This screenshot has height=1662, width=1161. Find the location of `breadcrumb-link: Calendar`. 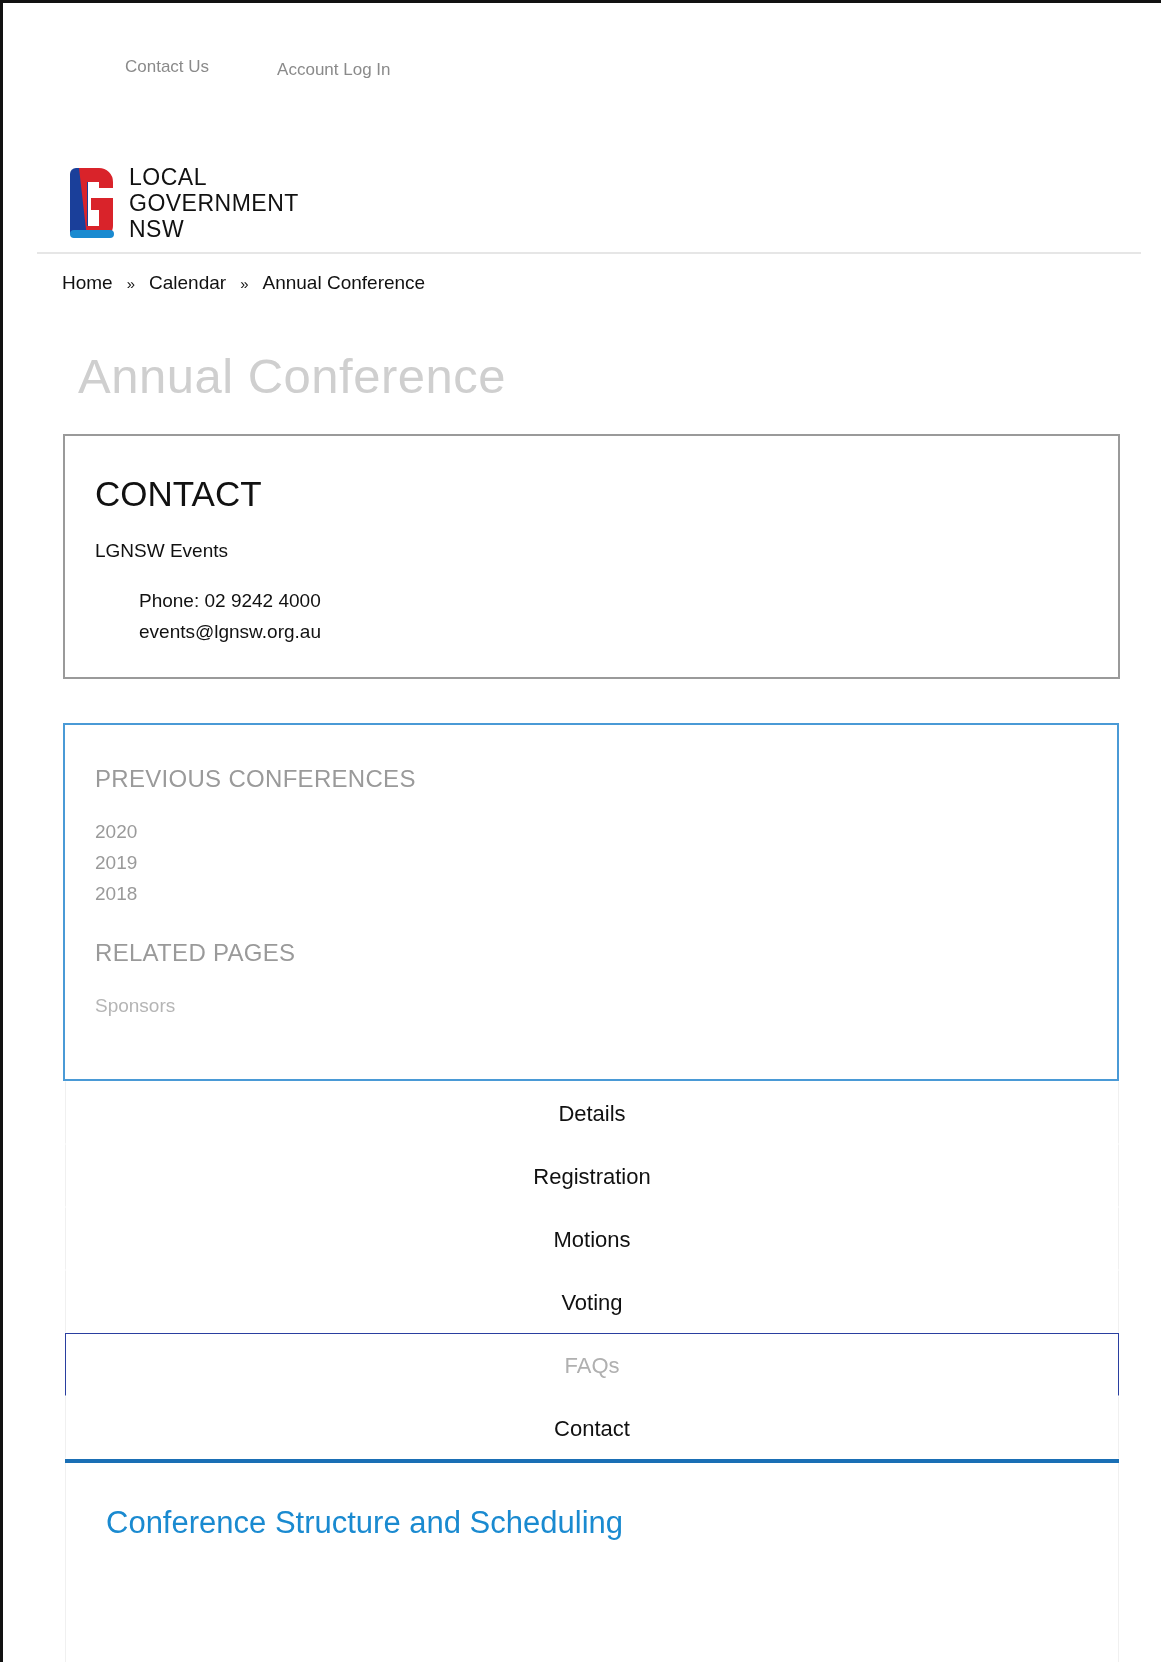

breadcrumb-link: Calendar is located at coordinates (188, 283).